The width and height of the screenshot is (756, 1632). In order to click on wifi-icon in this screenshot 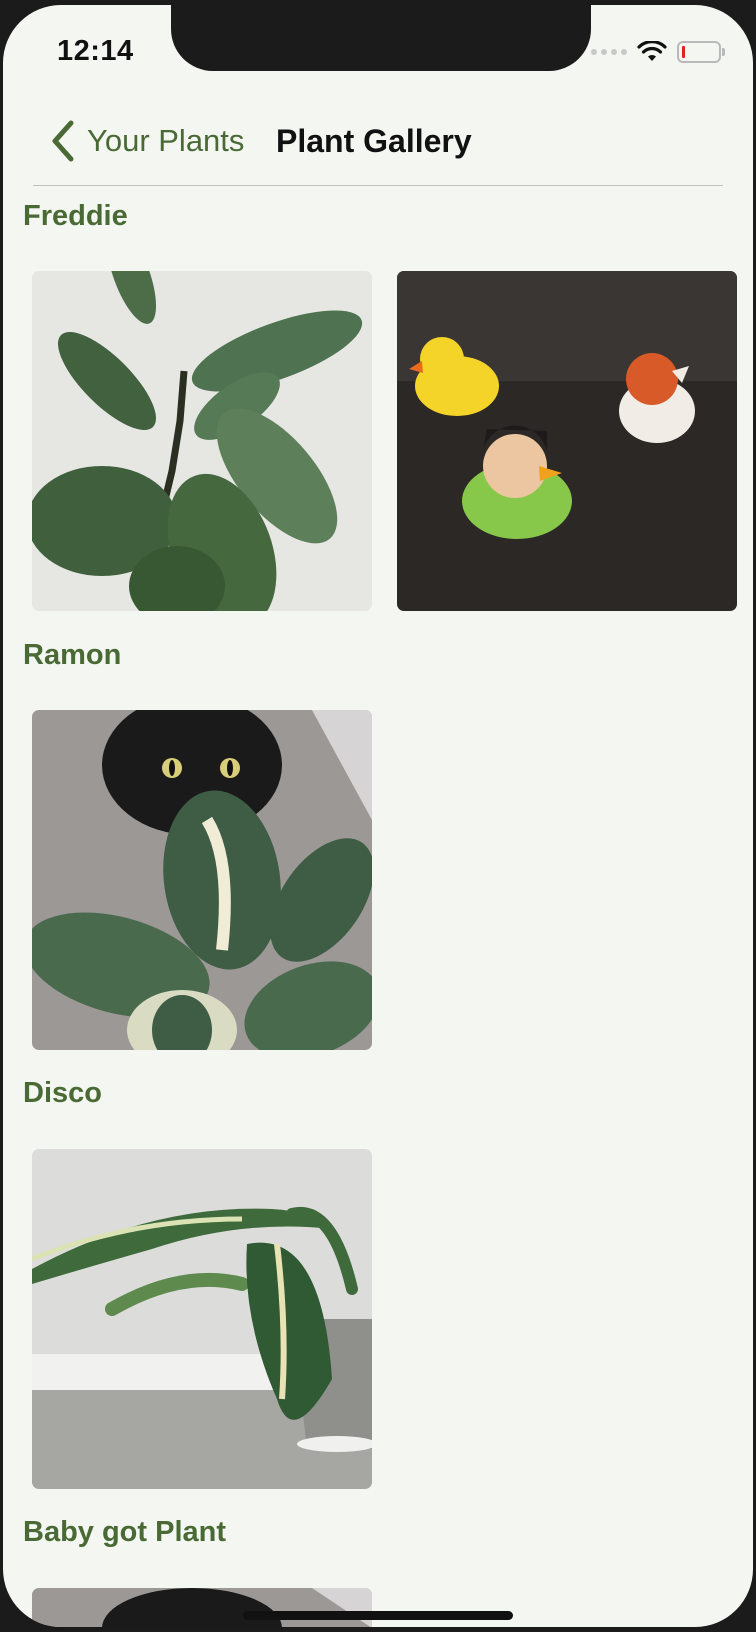, I will do `click(652, 51)`.